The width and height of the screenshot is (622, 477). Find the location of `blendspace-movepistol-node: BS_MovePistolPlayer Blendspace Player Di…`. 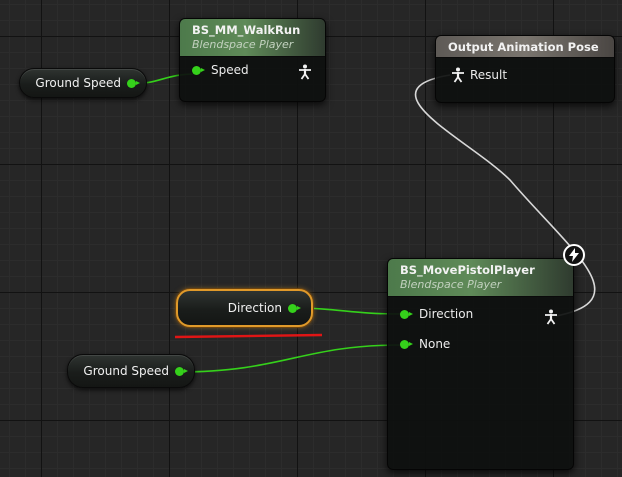

blendspace-movepistol-node: BS_MovePistolPlayer Blendspace Player Di… is located at coordinates (480, 364).